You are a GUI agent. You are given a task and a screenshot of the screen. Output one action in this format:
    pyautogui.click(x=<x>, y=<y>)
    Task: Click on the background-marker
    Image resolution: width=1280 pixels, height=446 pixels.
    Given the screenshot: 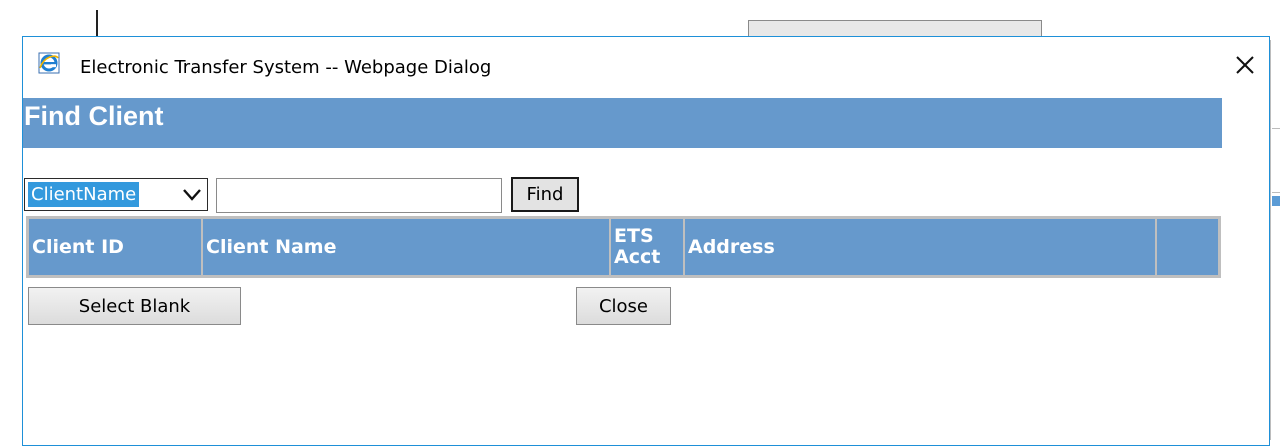 What is the action you would take?
    pyautogui.click(x=1276, y=201)
    